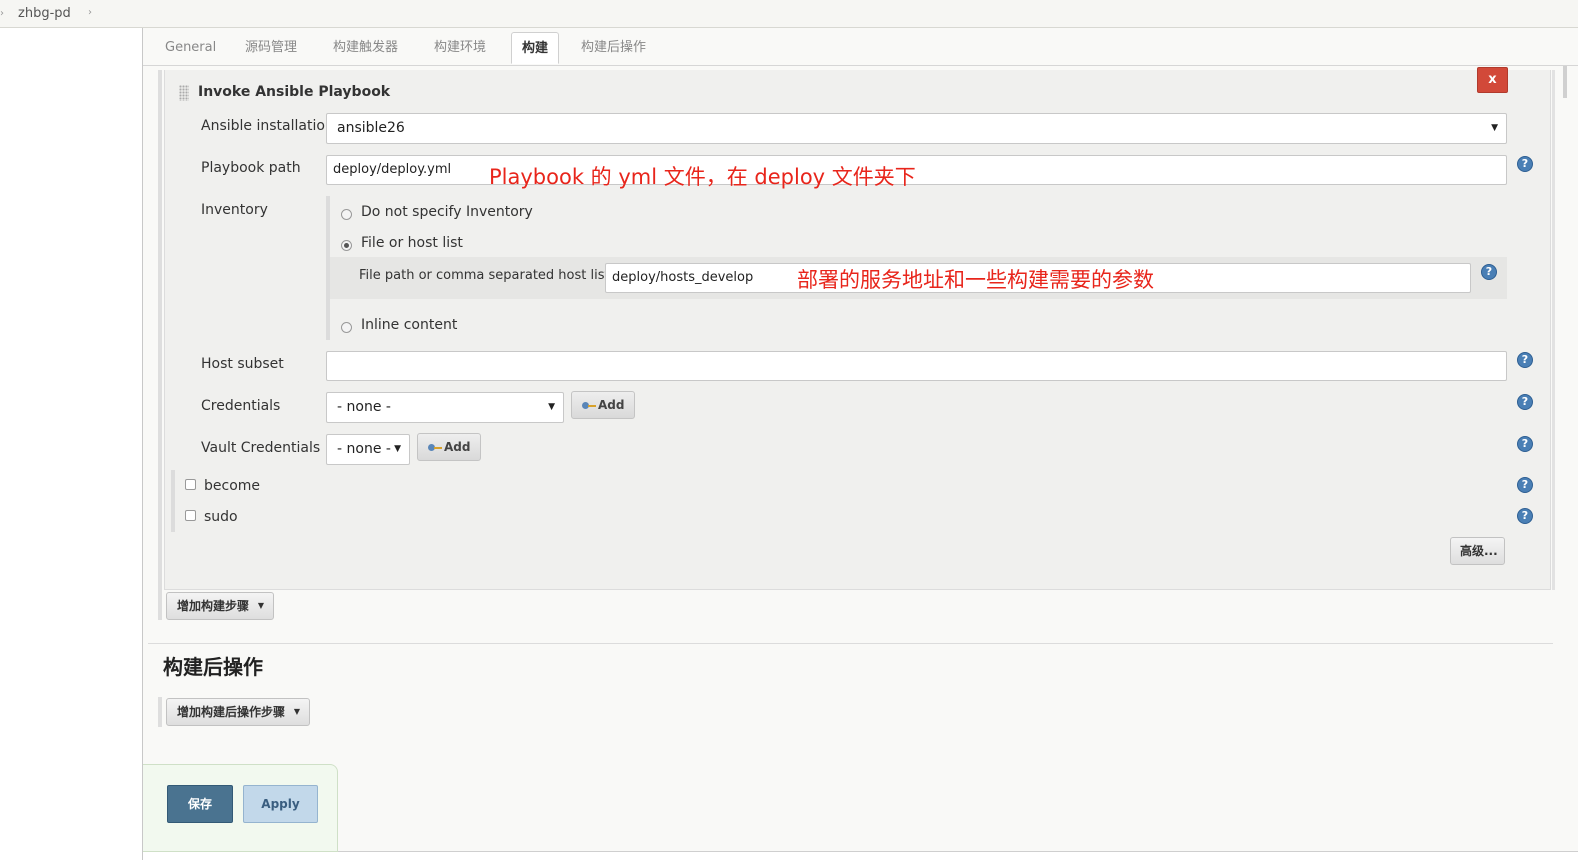 The width and height of the screenshot is (1578, 860). Describe the element at coordinates (232, 486) in the screenshot. I see `become-label: become` at that location.